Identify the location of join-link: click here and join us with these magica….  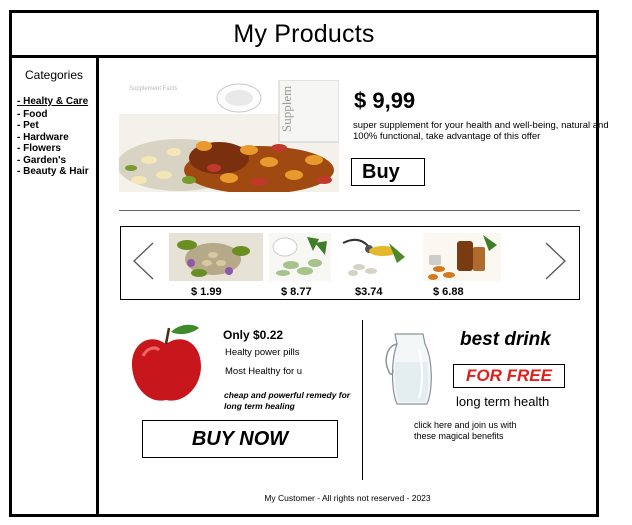
(469, 431).